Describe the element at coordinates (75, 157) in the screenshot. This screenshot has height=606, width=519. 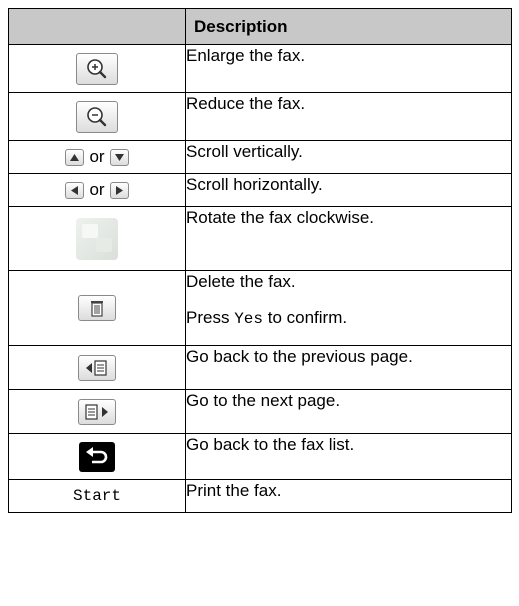
I see `up-arrow-icon` at that location.